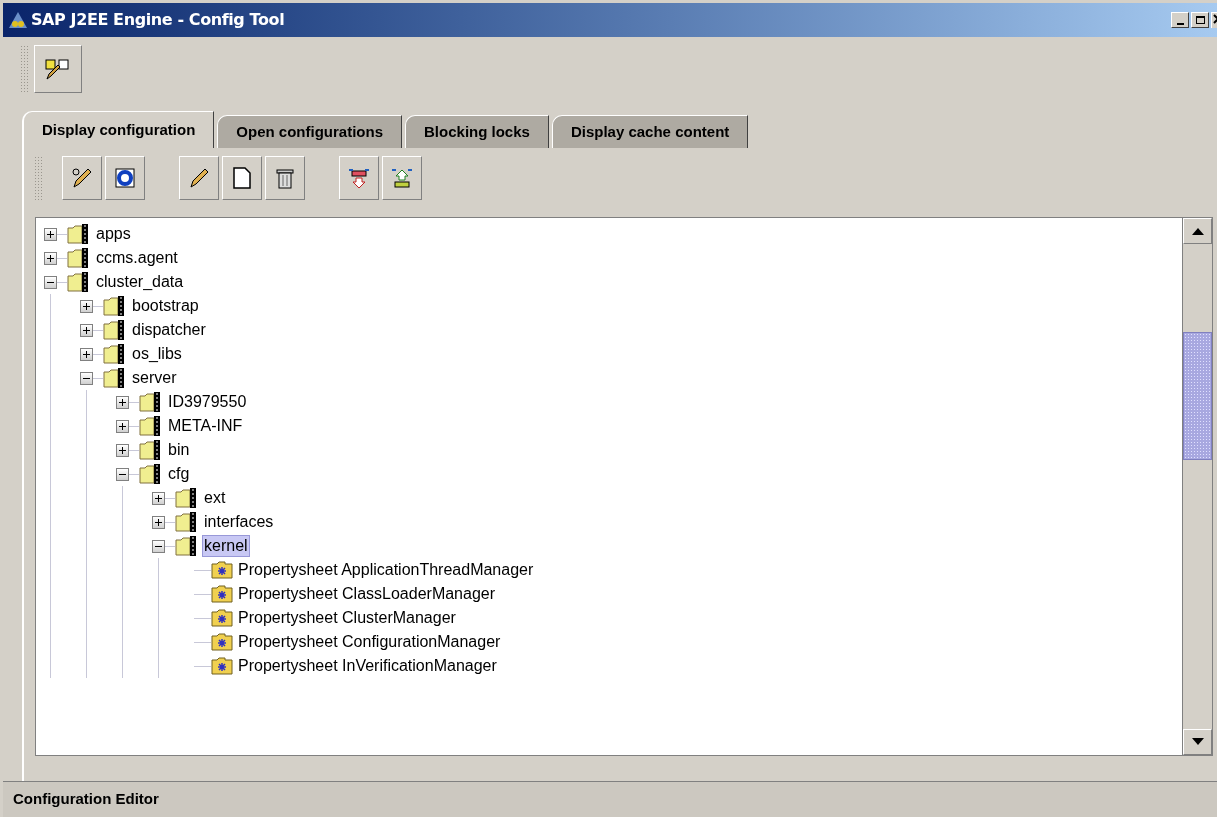 The width and height of the screenshot is (1217, 817). What do you see at coordinates (367, 666) in the screenshot?
I see `tree-item: Propertysheet InVerificationManager` at bounding box center [367, 666].